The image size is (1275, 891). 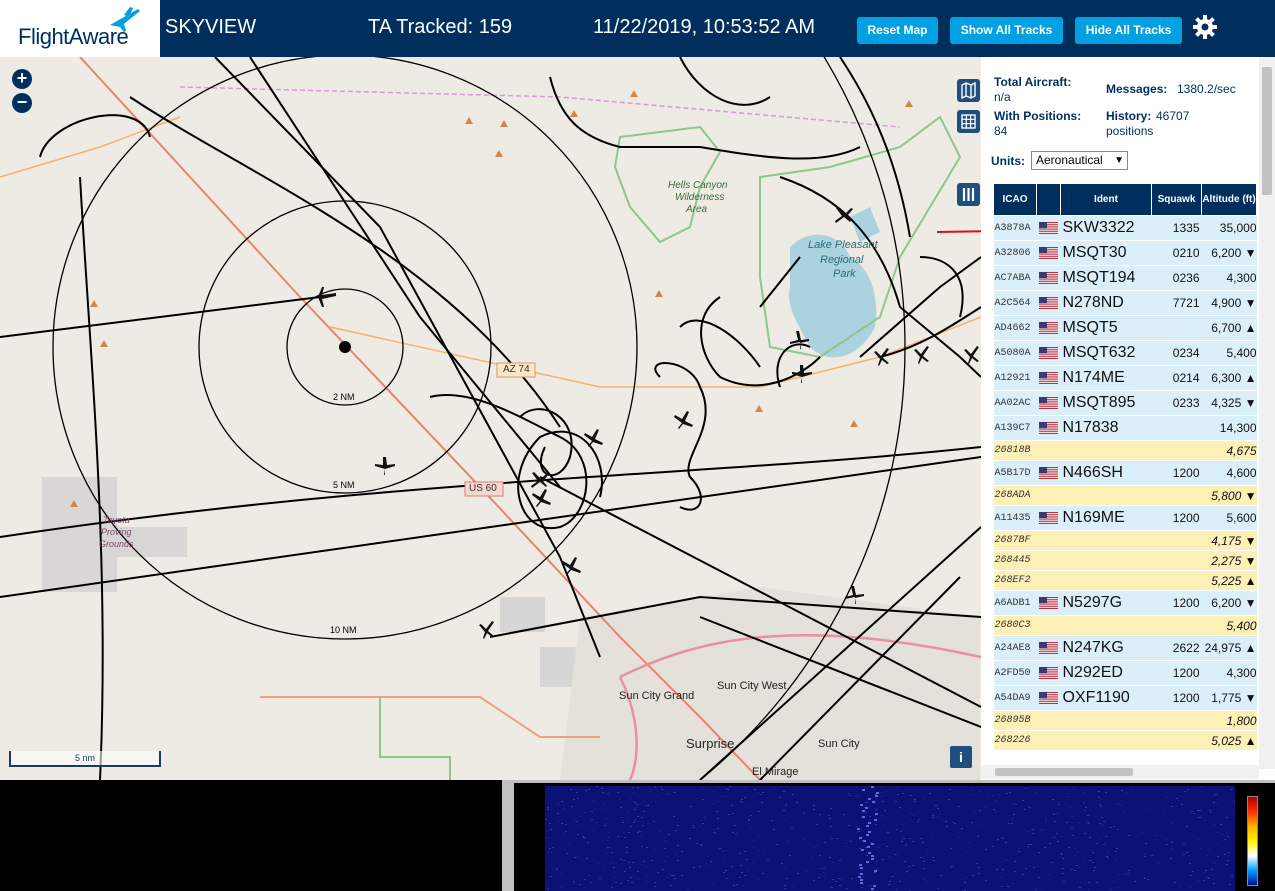 I want to click on table-row: AD4662 MSQT5 6,700 ▲, so click(x=1125, y=328).